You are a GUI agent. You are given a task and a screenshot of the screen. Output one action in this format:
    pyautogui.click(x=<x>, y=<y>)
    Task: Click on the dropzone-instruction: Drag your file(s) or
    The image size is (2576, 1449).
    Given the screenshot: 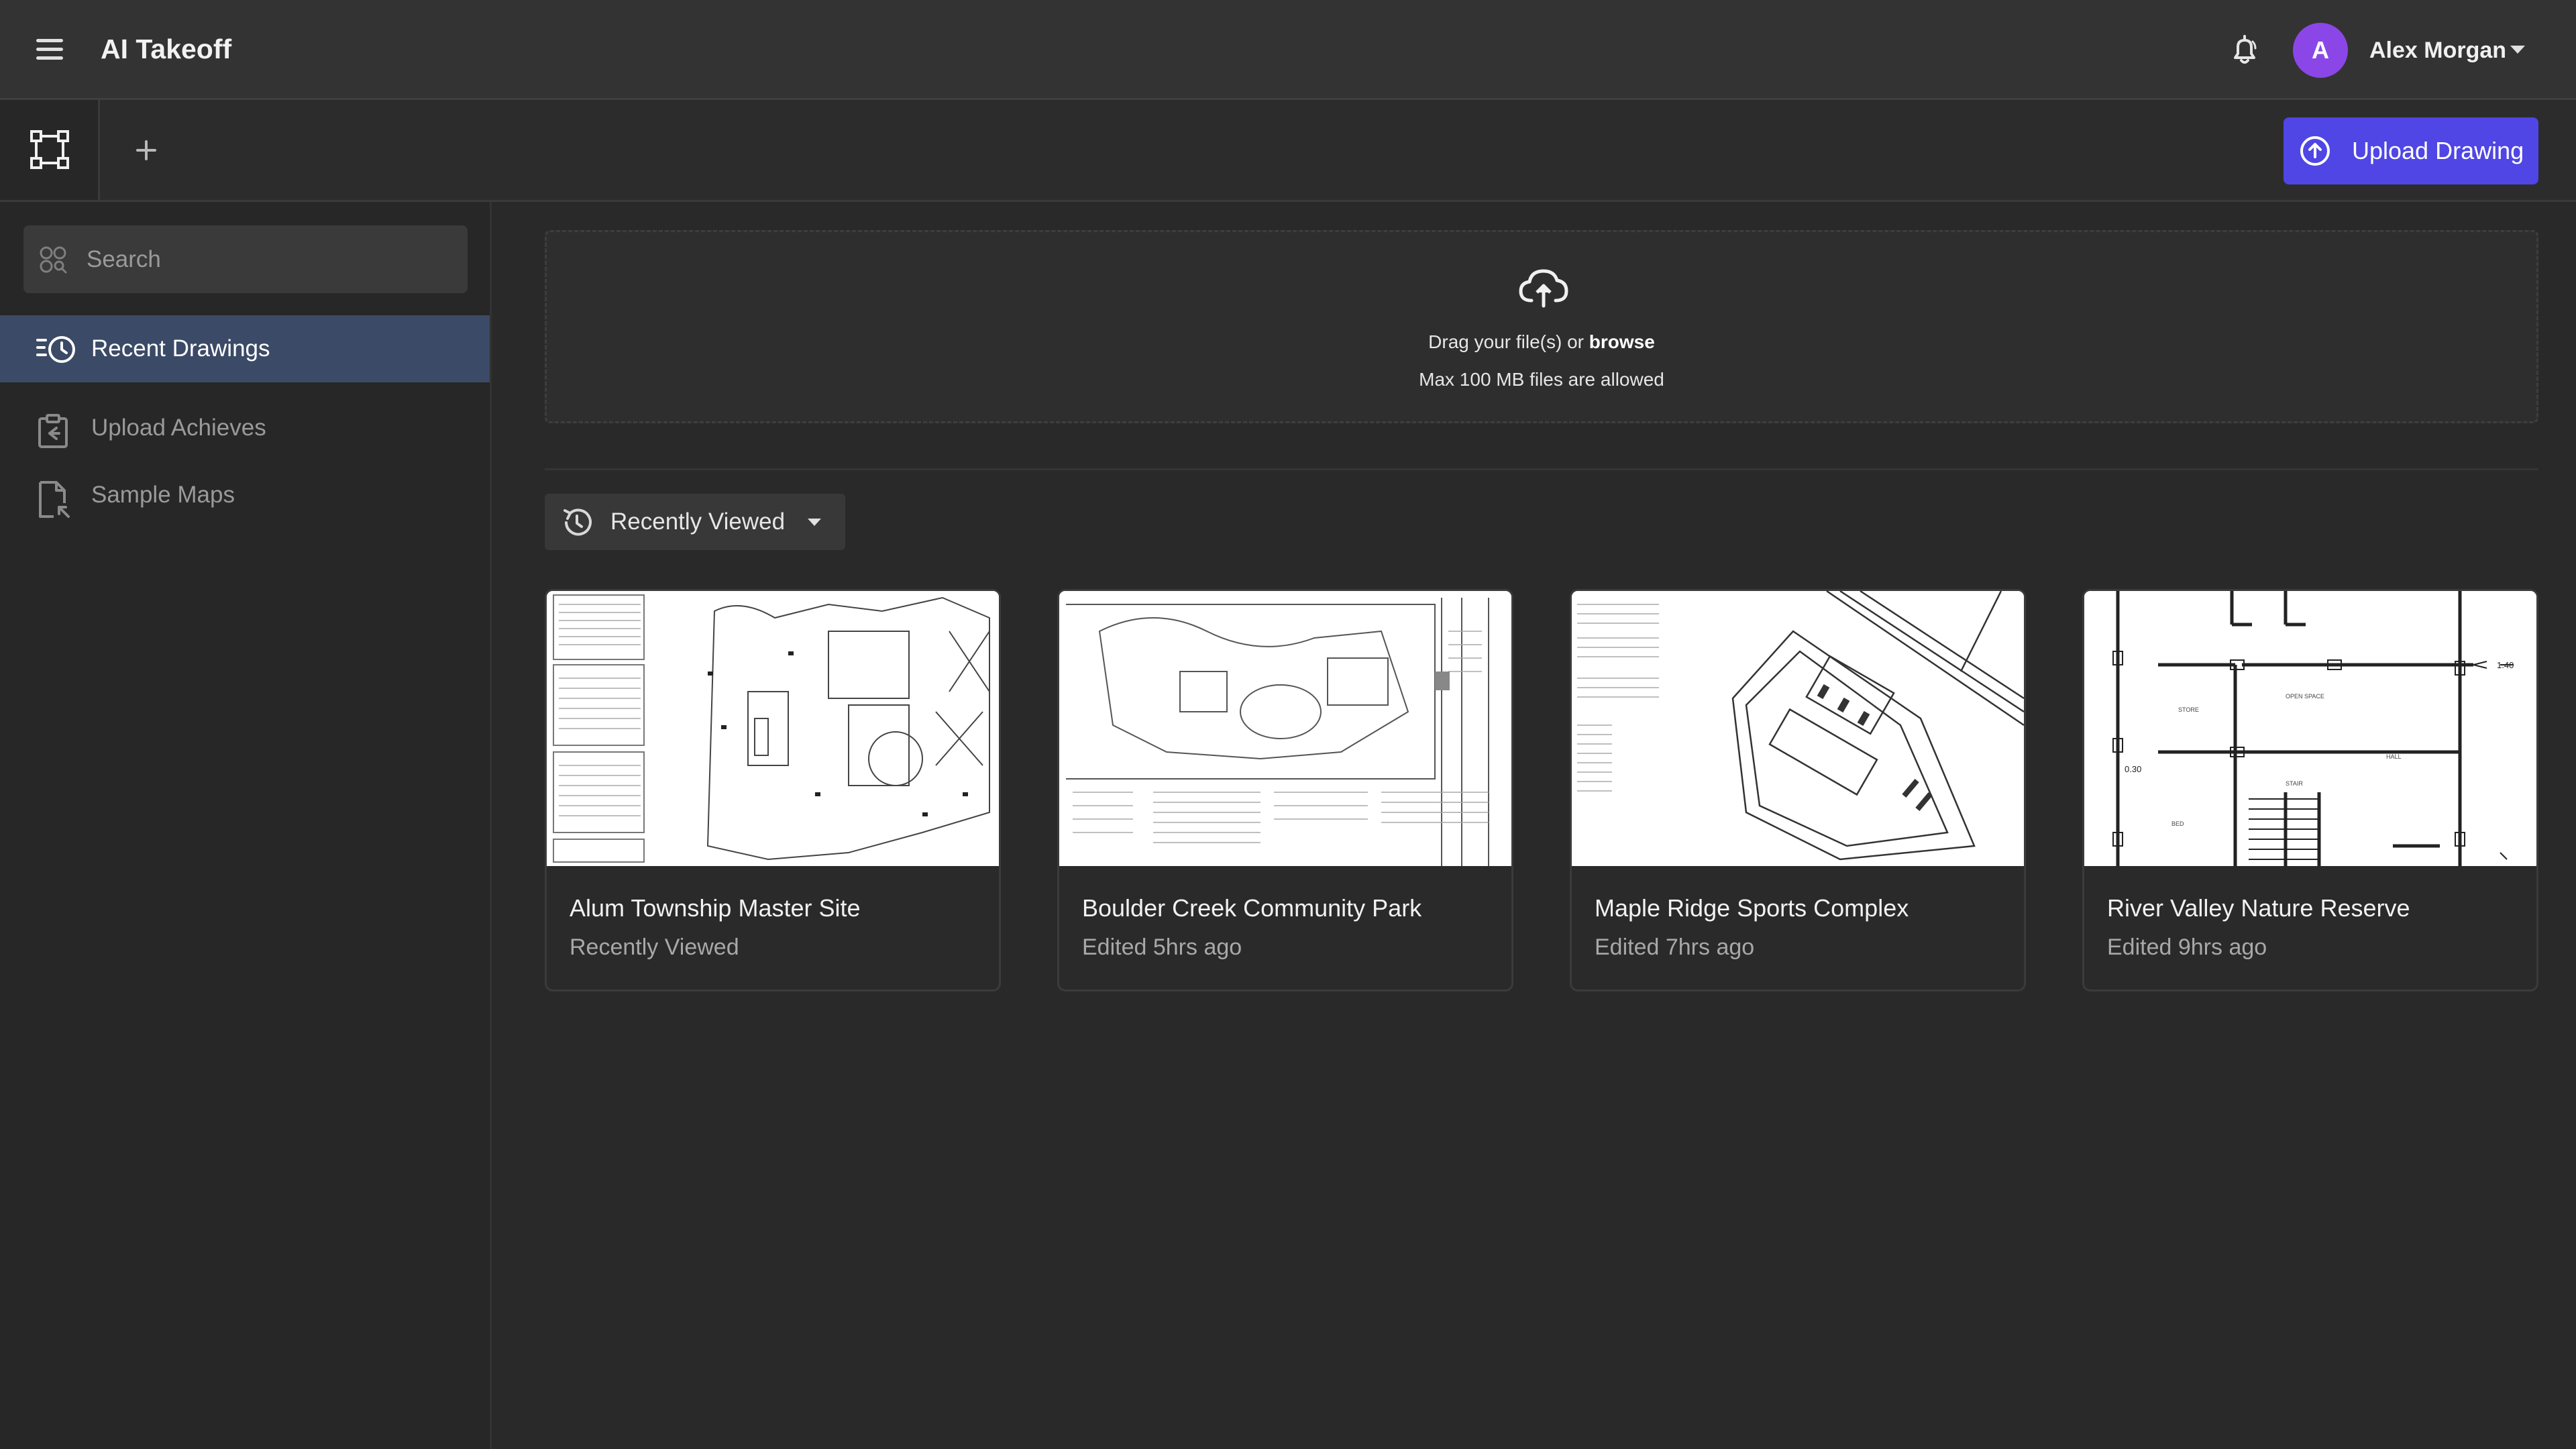 What is the action you would take?
    pyautogui.click(x=1506, y=341)
    